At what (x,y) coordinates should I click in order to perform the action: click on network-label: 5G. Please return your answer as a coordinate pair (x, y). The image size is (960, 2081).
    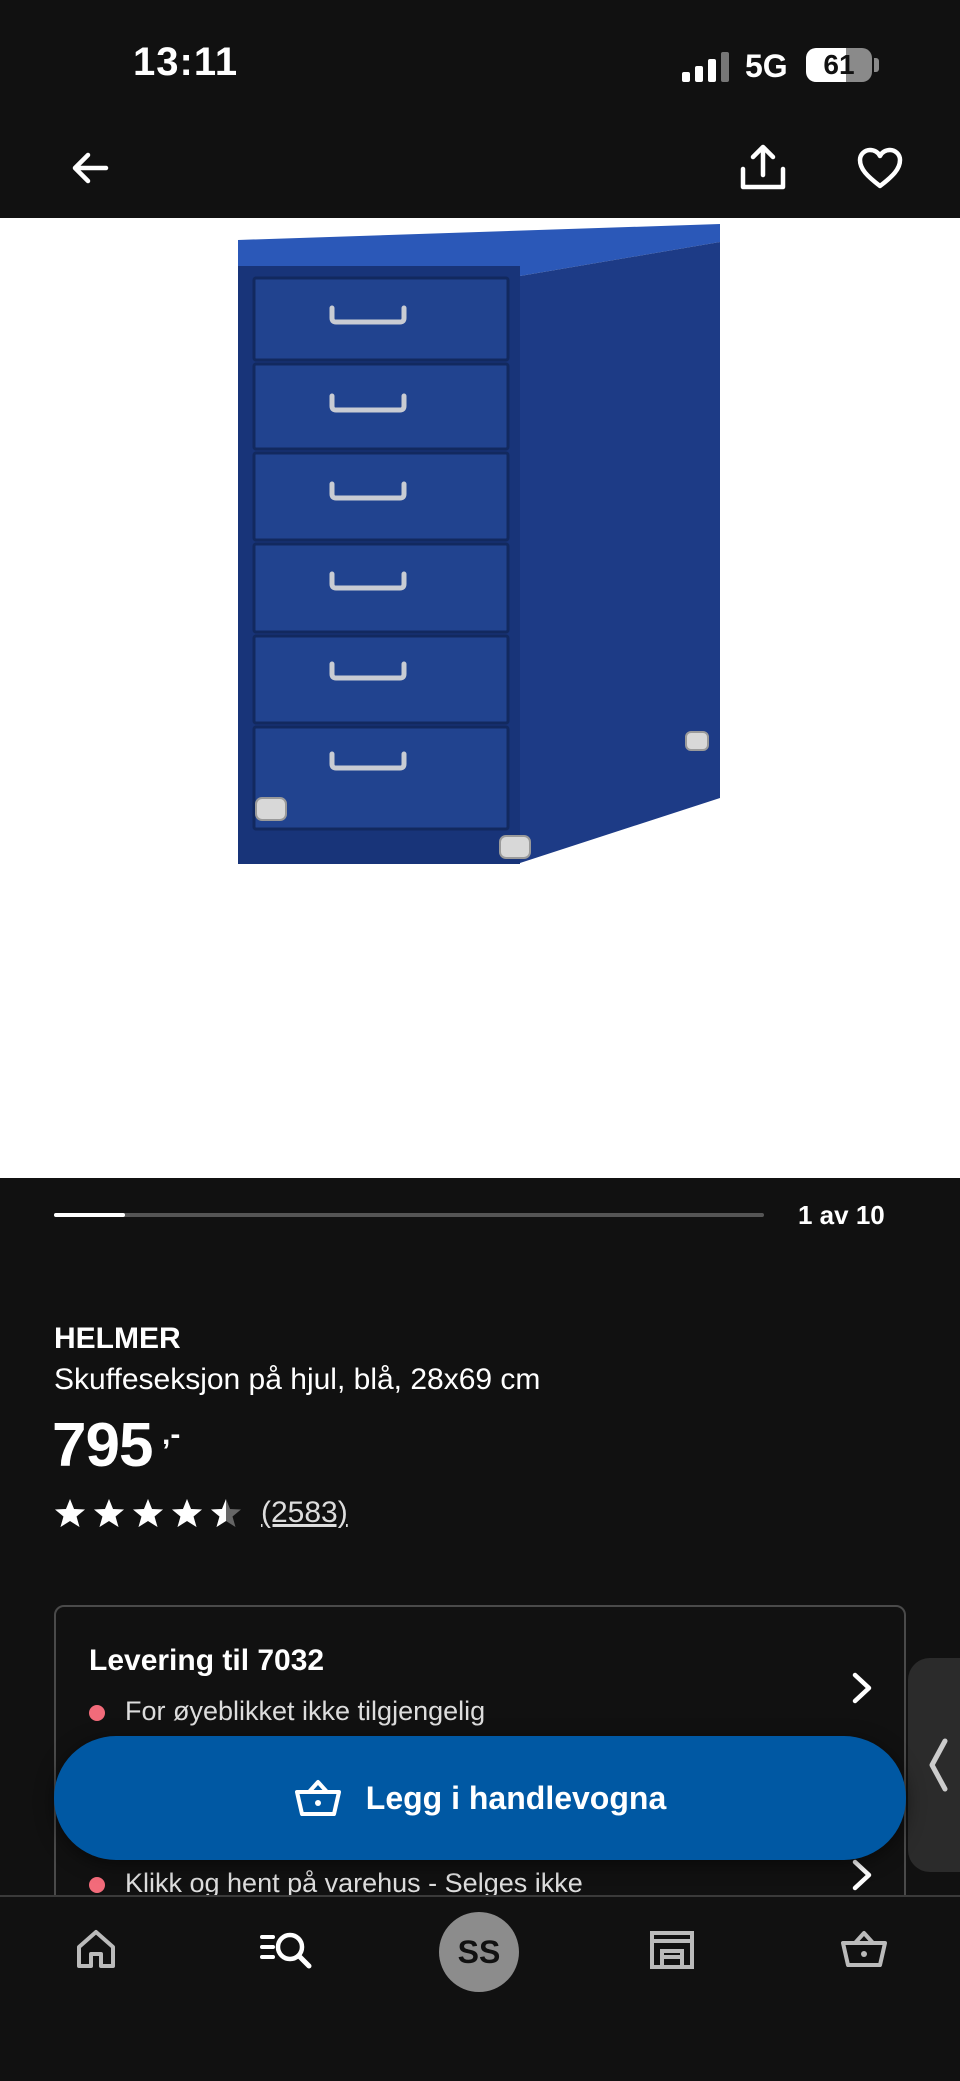
    Looking at the image, I should click on (766, 66).